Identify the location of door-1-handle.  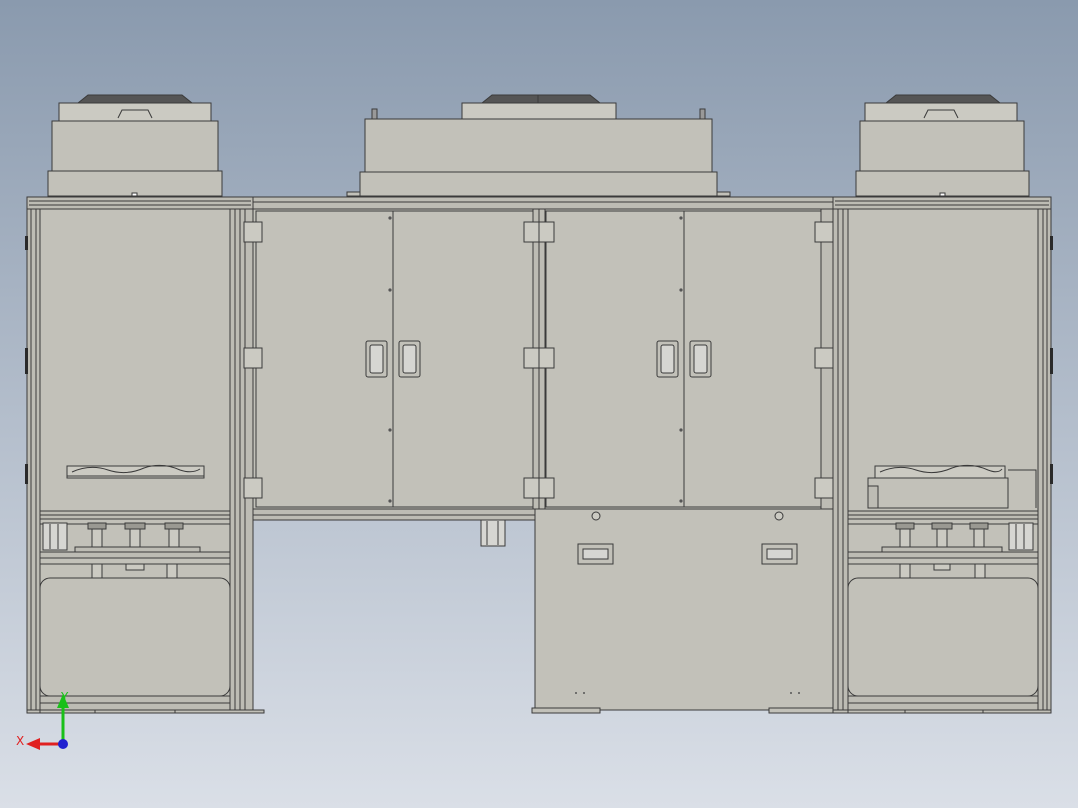
(376, 359).